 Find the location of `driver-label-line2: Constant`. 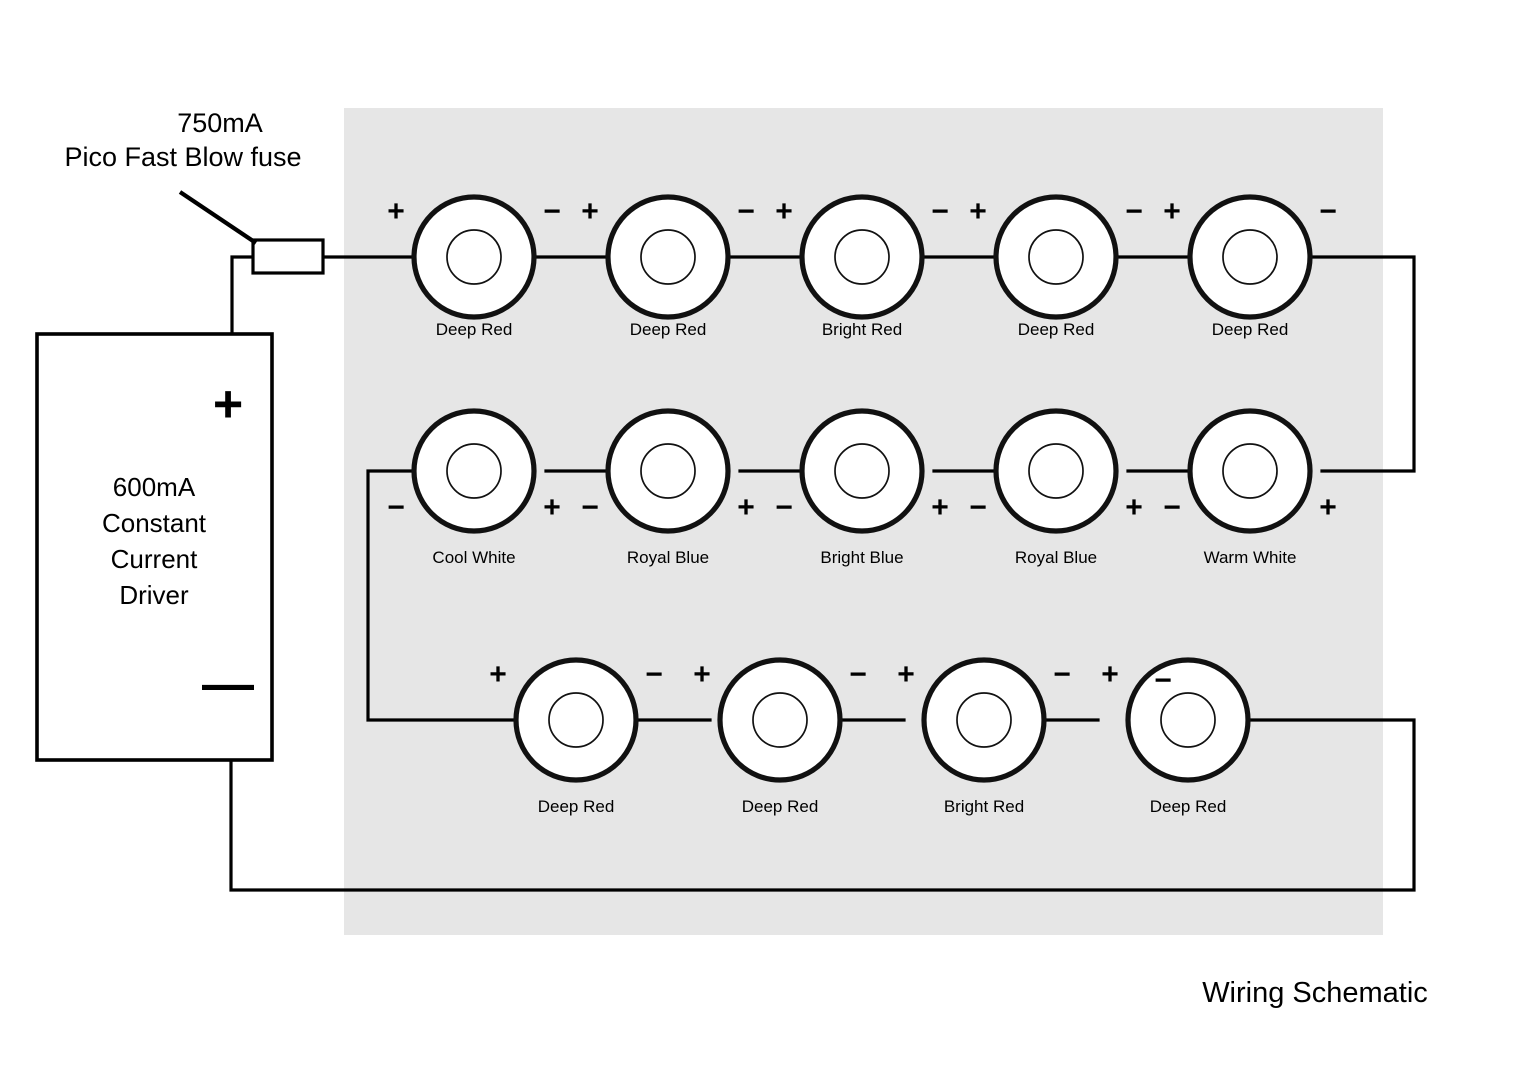

driver-label-line2: Constant is located at coordinates (154, 523).